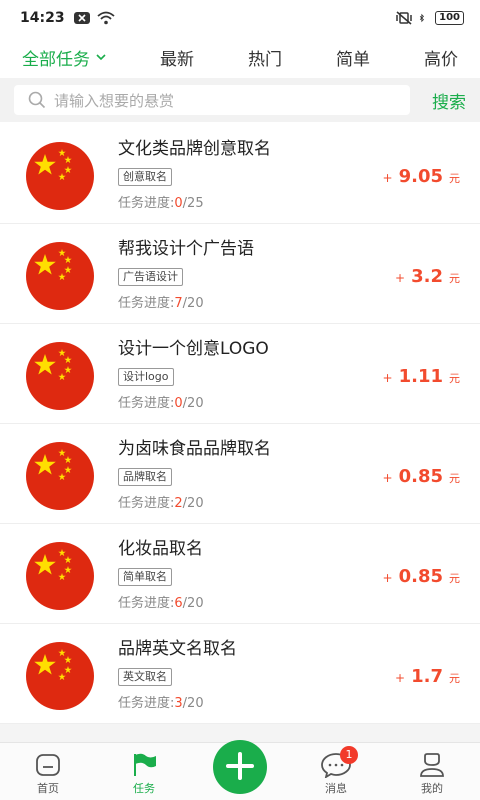 Image resolution: width=480 pixels, height=800 pixels. I want to click on reward-amount: 9.05, so click(420, 176).